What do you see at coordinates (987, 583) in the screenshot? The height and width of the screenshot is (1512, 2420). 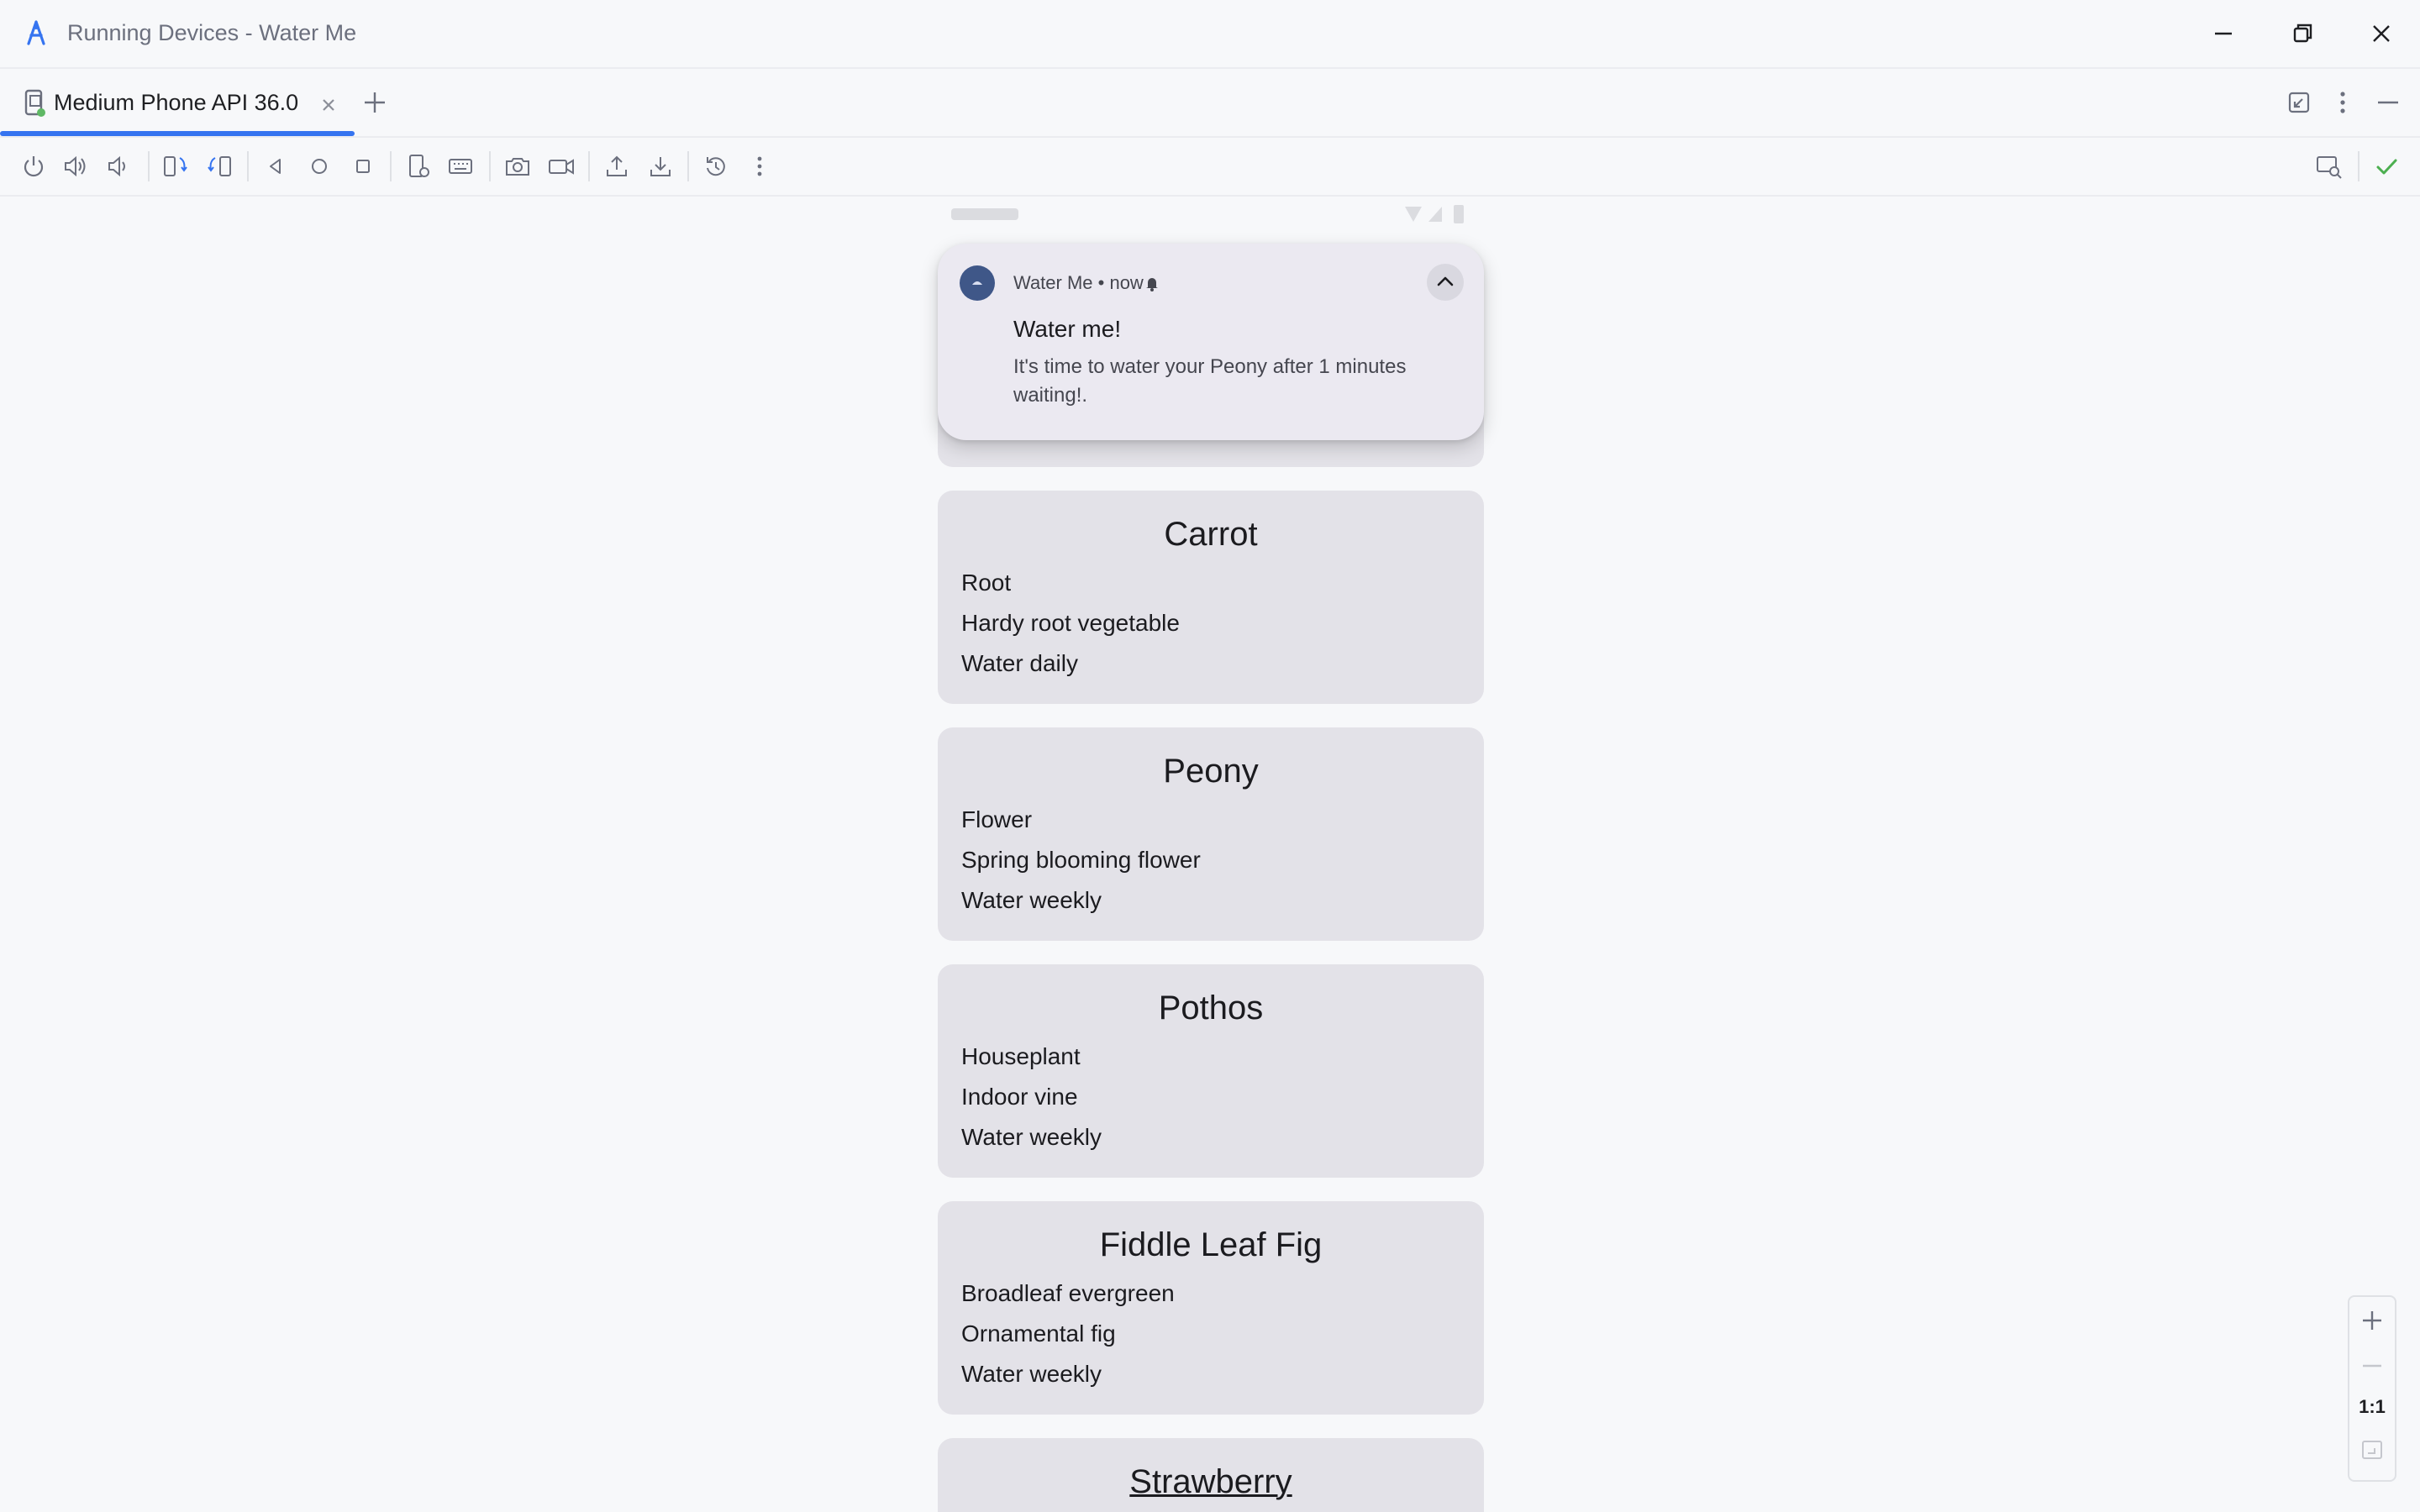 I see `plant-type: Root` at bounding box center [987, 583].